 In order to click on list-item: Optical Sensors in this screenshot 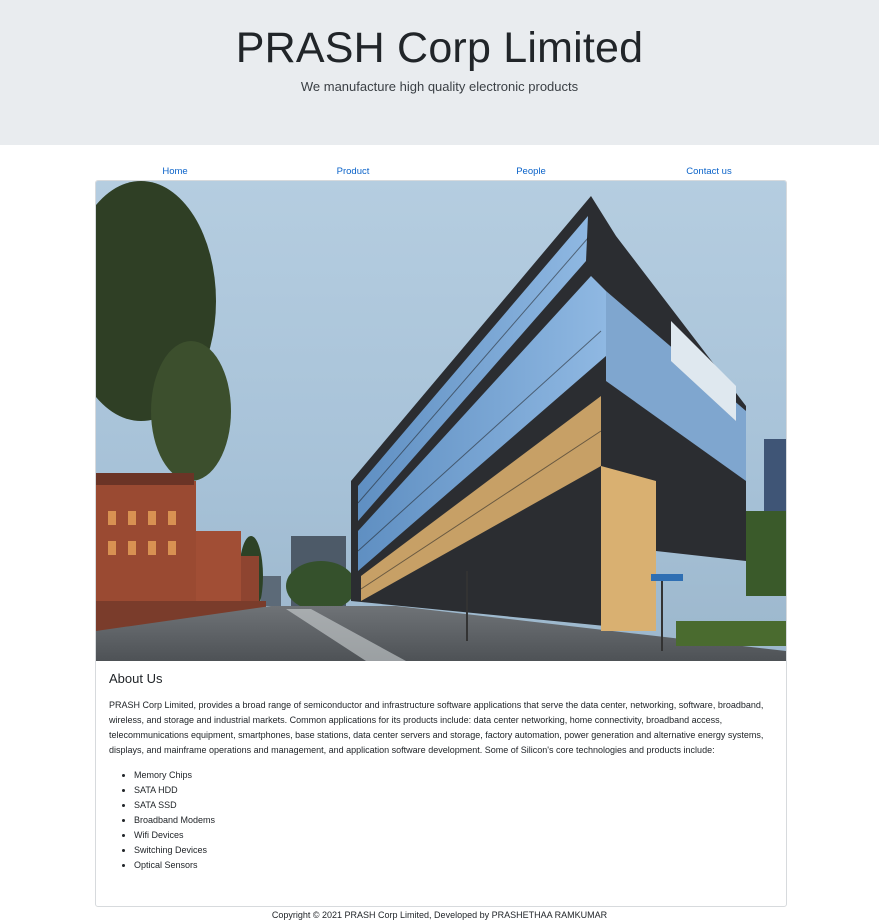, I will do `click(454, 865)`.